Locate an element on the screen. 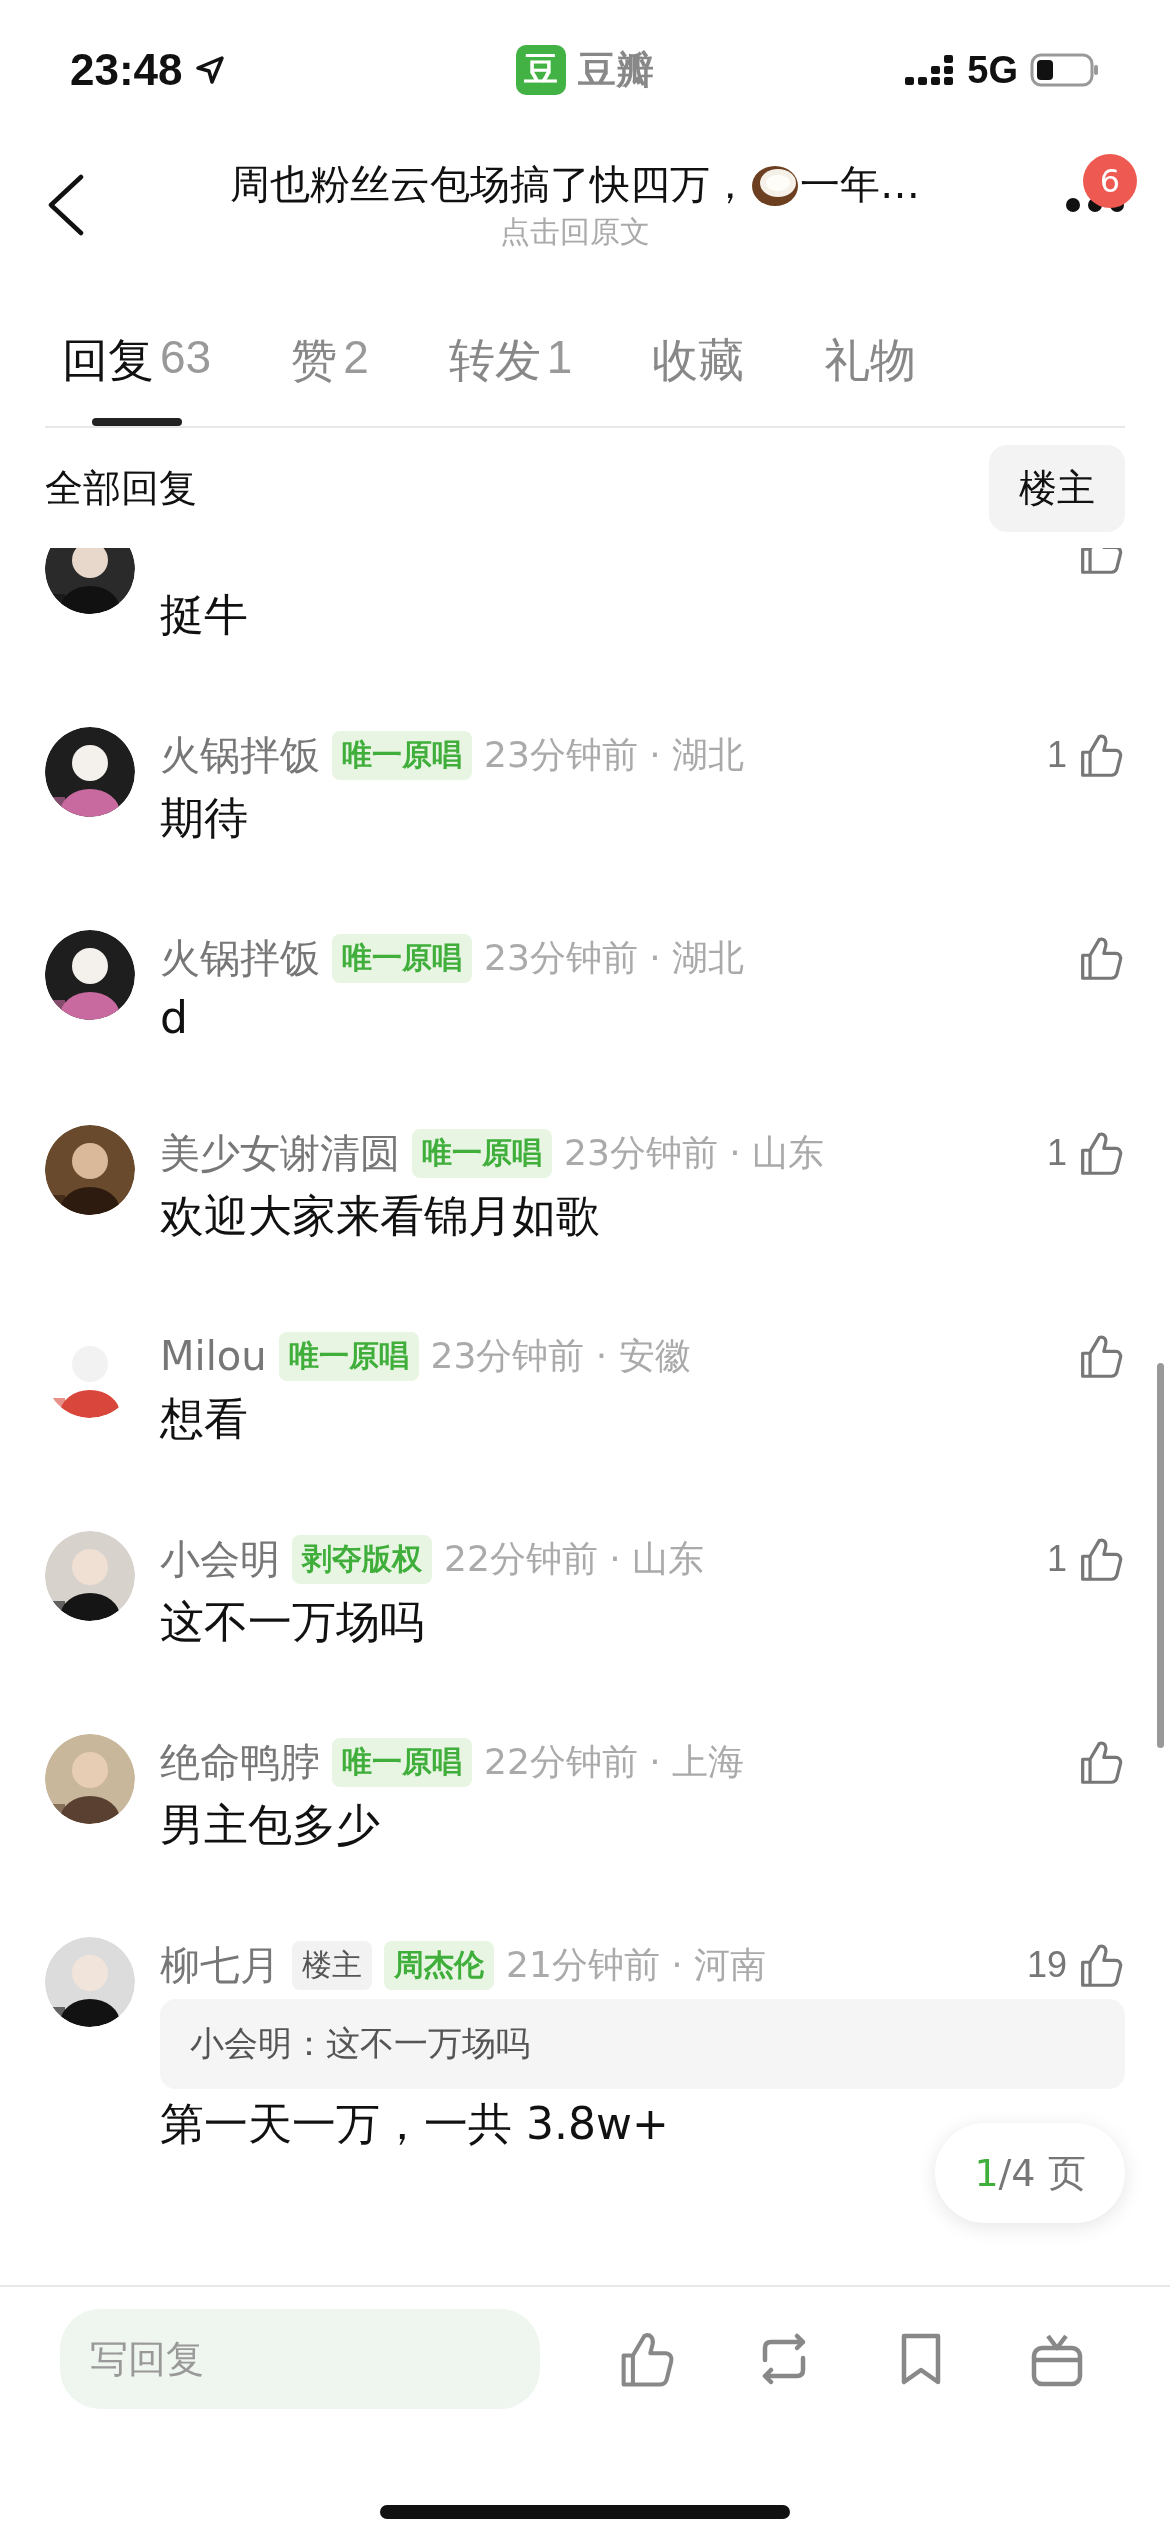 The image size is (1170, 2532). comment-text: 男主包多少 is located at coordinates (270, 1825).